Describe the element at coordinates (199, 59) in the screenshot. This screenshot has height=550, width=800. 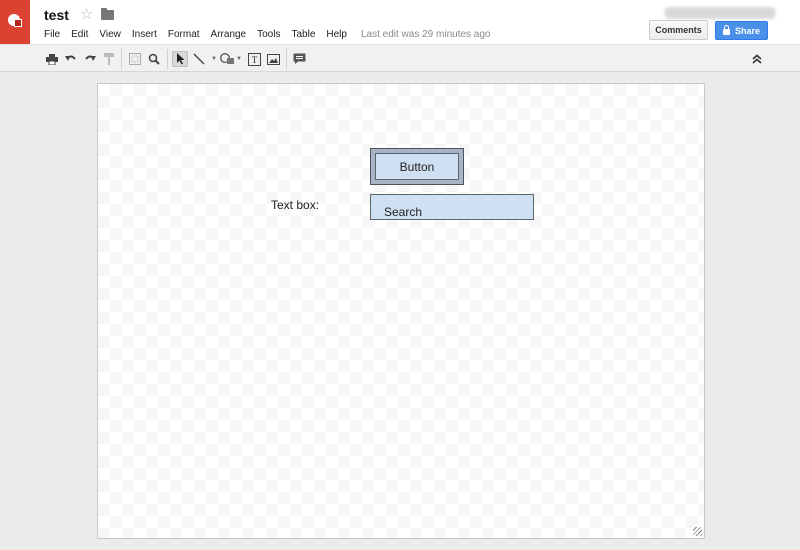
I see `line-icon` at that location.